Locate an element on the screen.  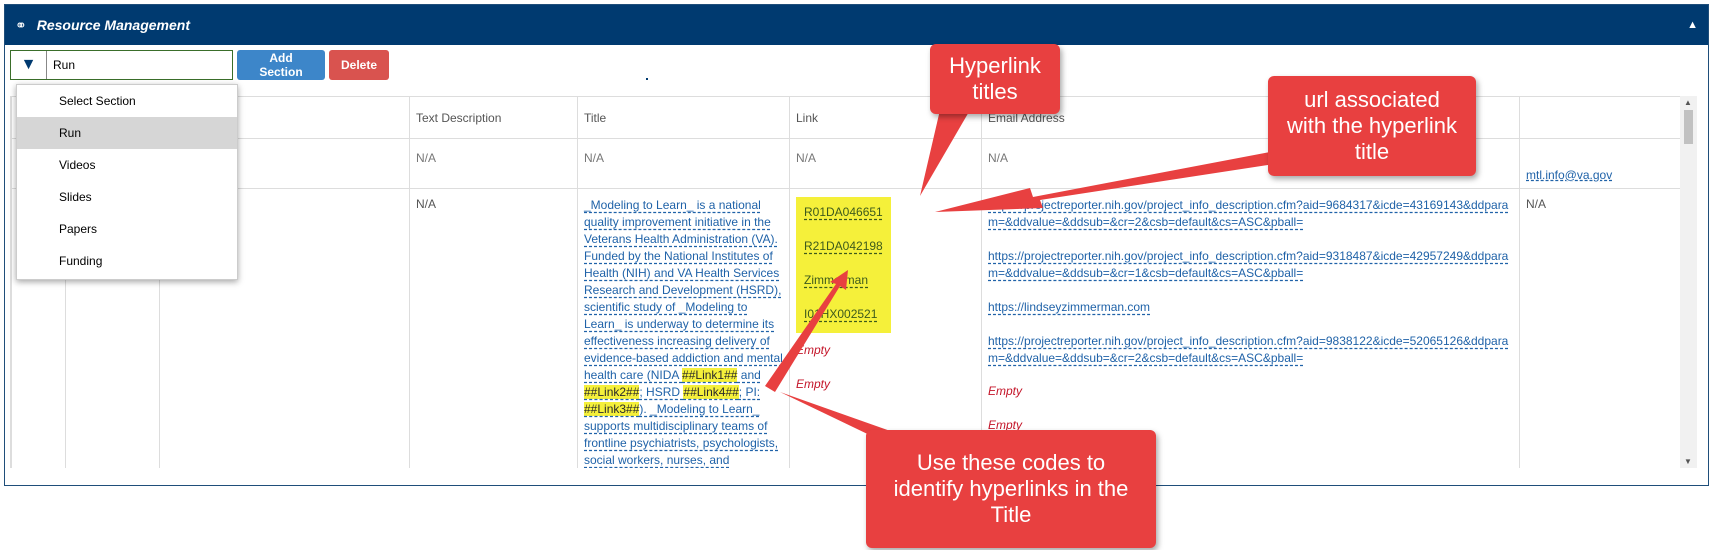
link-title: I01HX002521 is located at coordinates (843, 318).